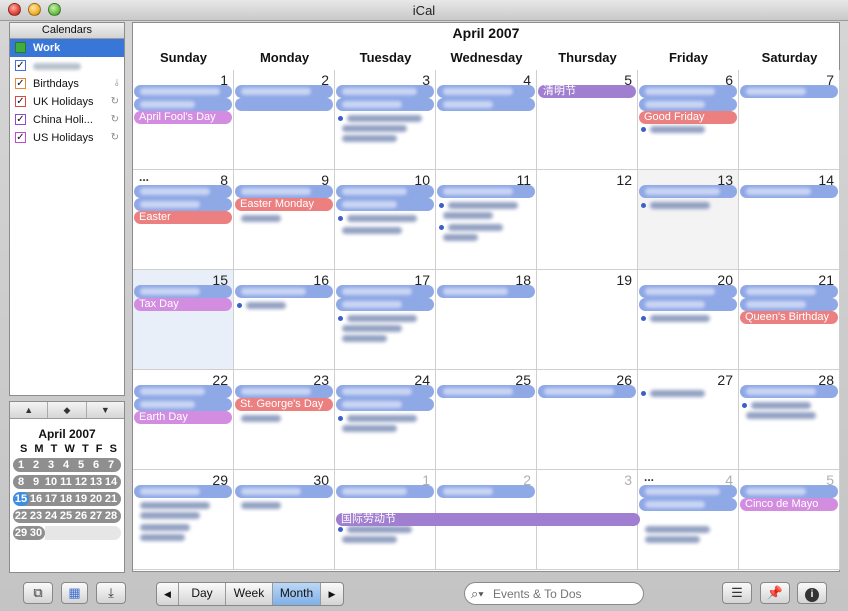 The height and width of the screenshot is (611, 848). What do you see at coordinates (36, 465) in the screenshot?
I see `mini-day: 2` at bounding box center [36, 465].